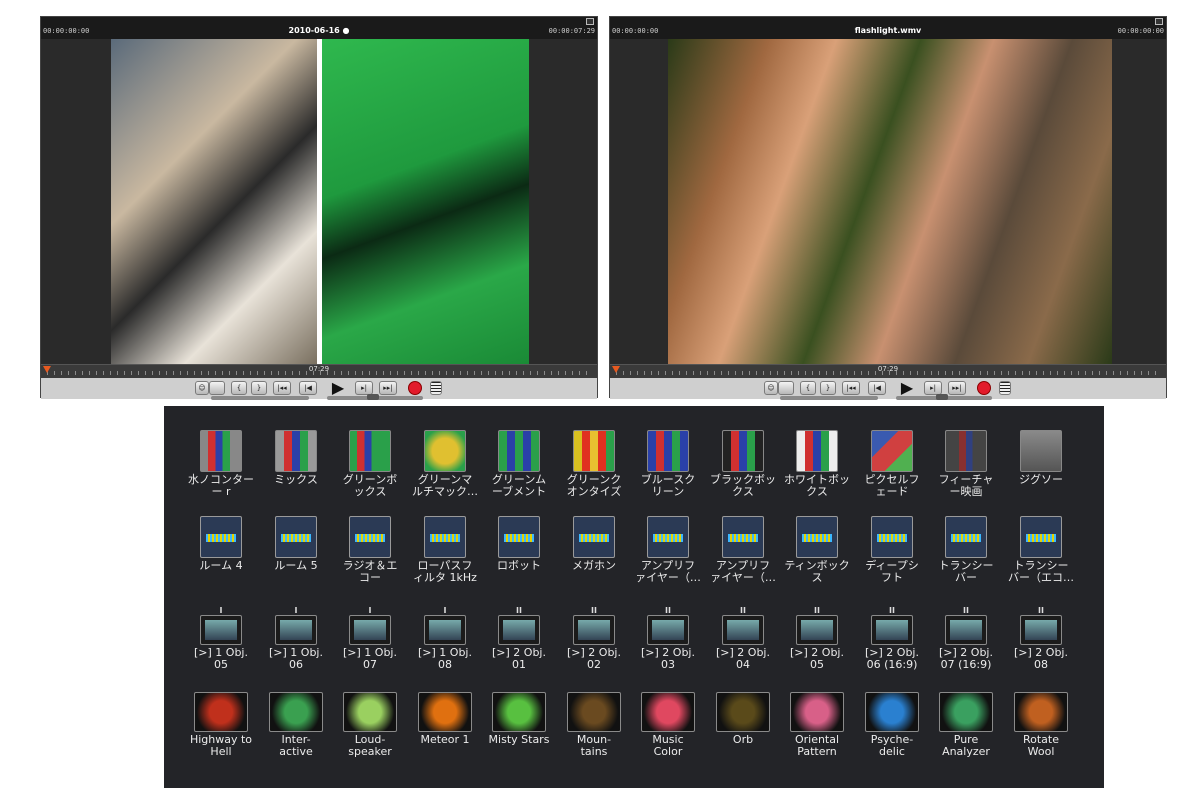 This screenshot has height=800, width=1200. Describe the element at coordinates (445, 550) in the screenshot. I see `effect-tile: ローパスフ ィルタ 1kHz` at that location.